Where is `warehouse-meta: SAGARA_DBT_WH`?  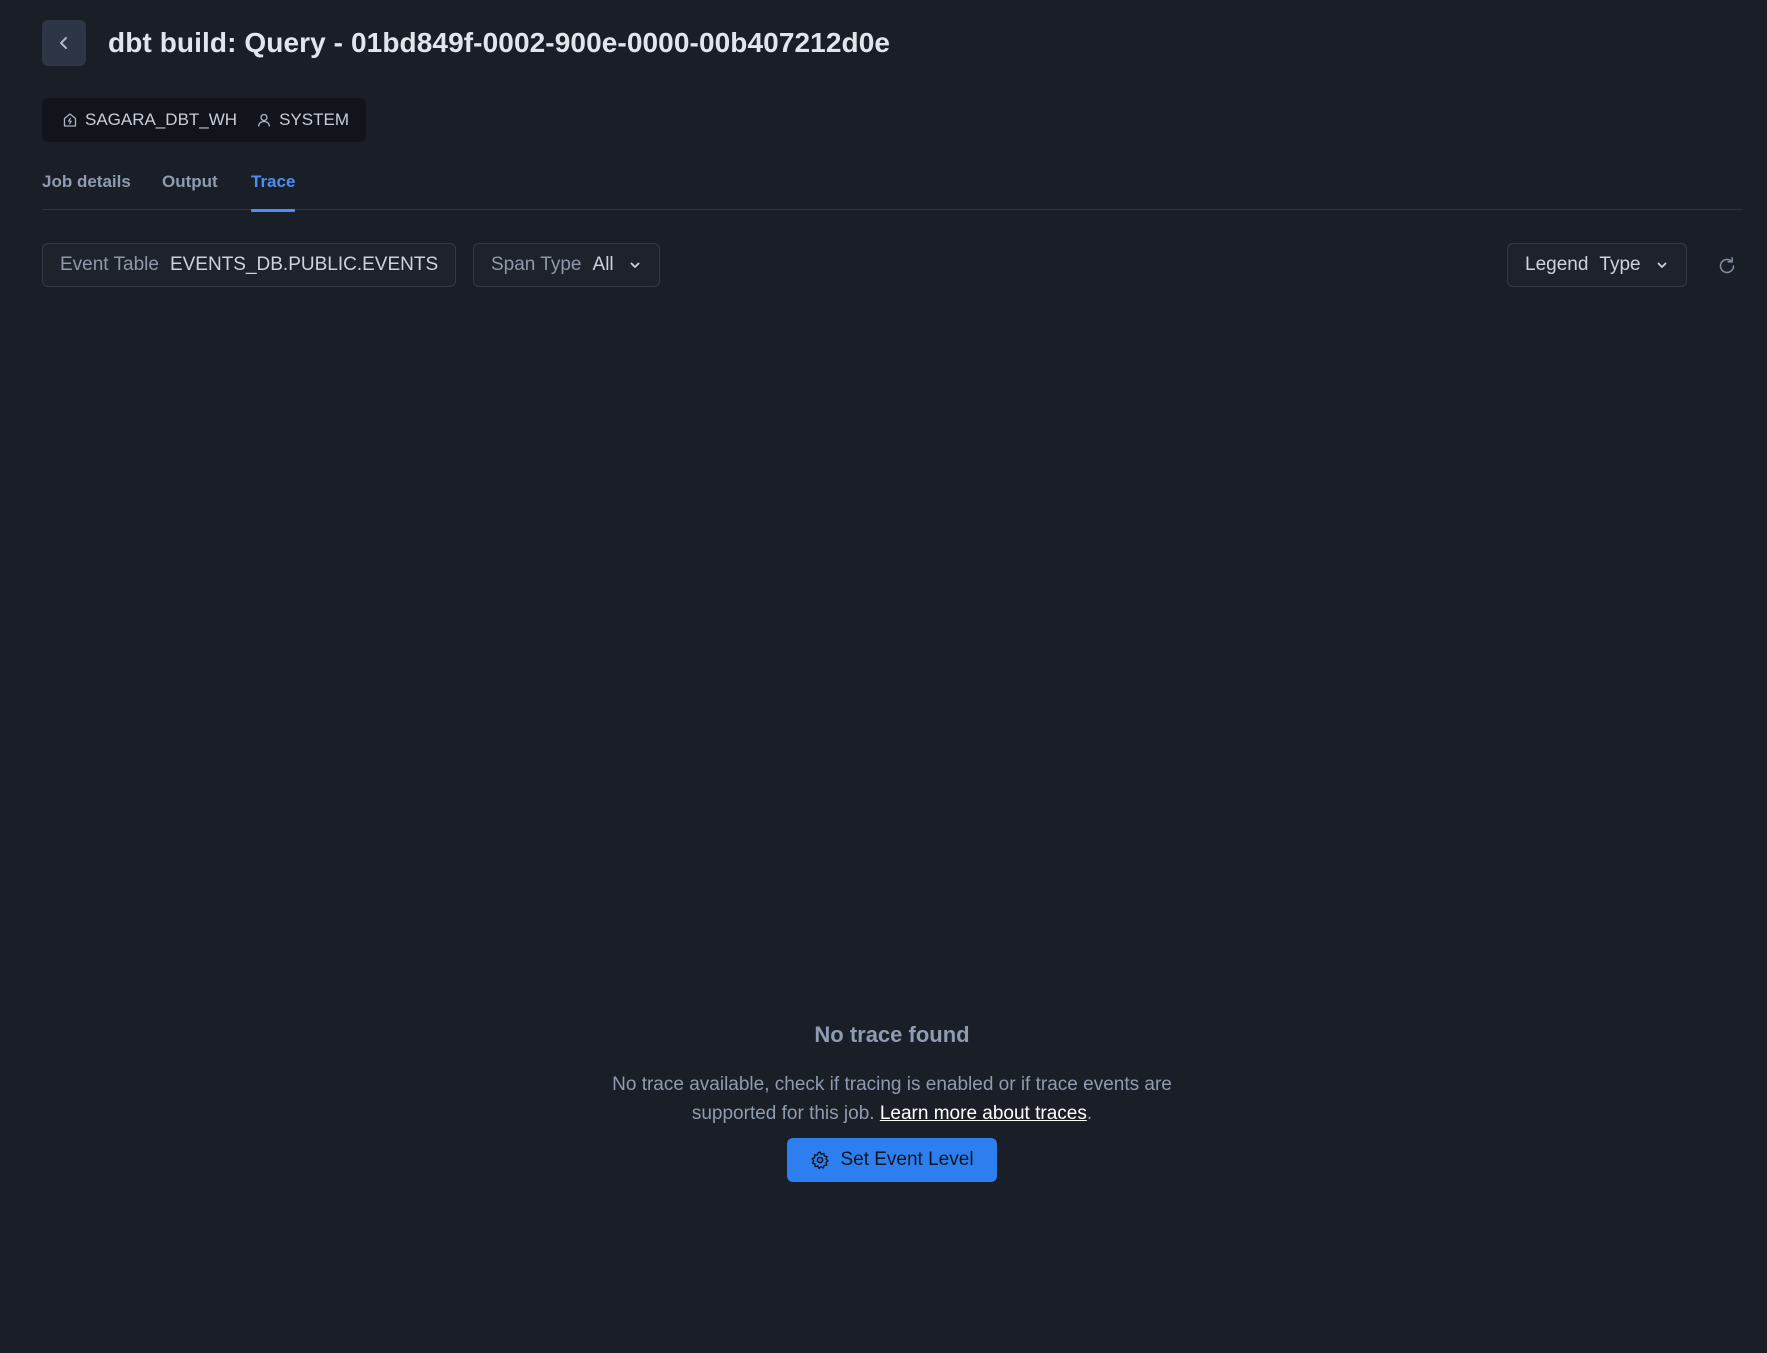
warehouse-meta: SAGARA_DBT_WH is located at coordinates (149, 120).